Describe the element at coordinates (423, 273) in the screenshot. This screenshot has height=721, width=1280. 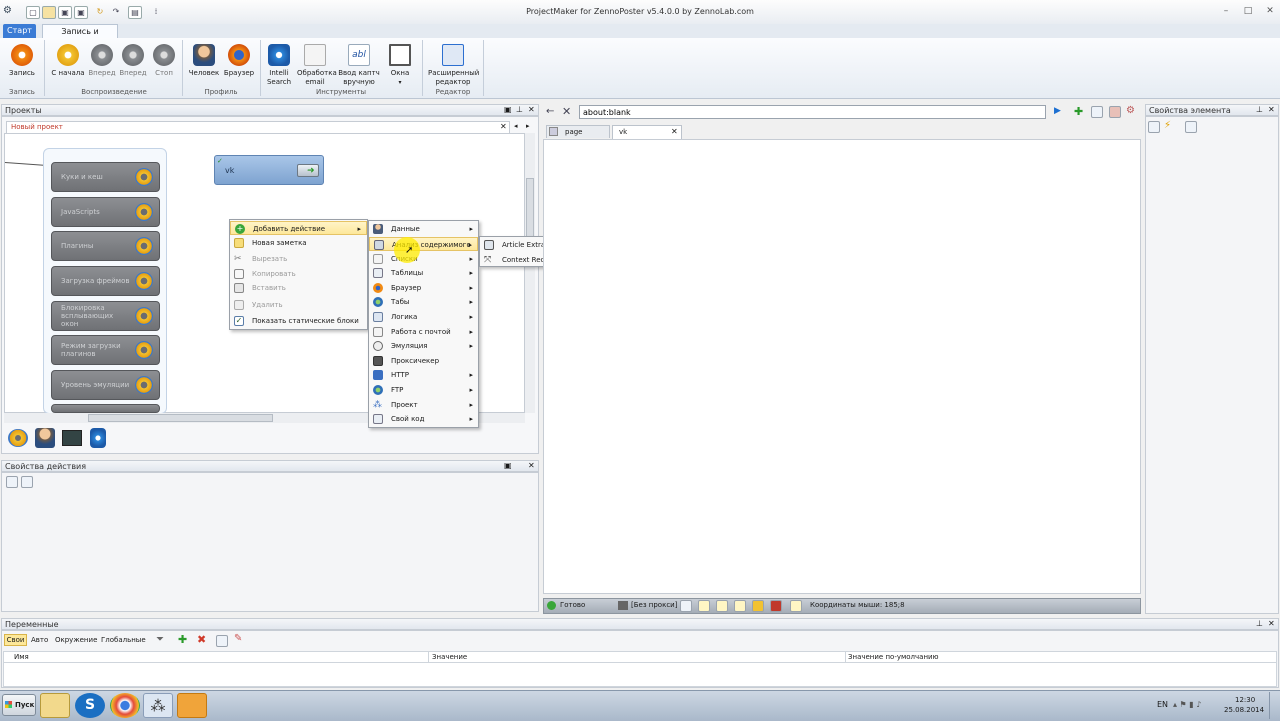
I see `submenu-item-tables: Таблицы ▸` at that location.